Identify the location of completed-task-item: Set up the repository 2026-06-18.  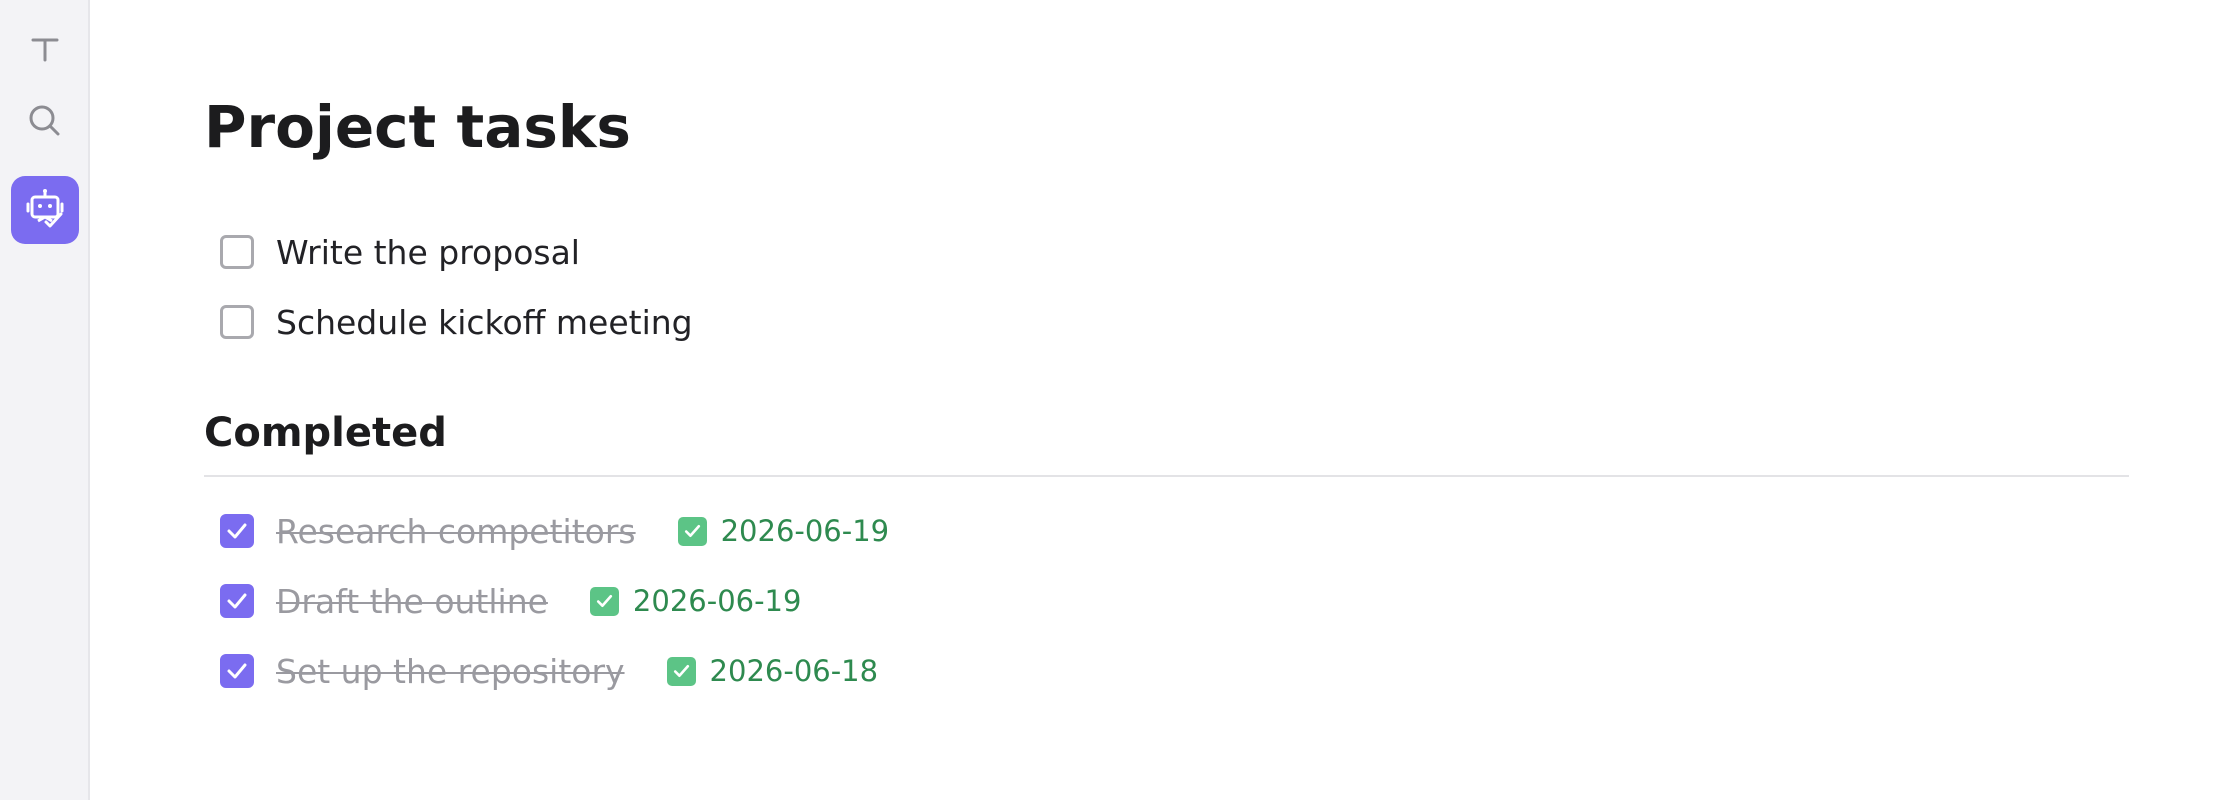
(549, 671).